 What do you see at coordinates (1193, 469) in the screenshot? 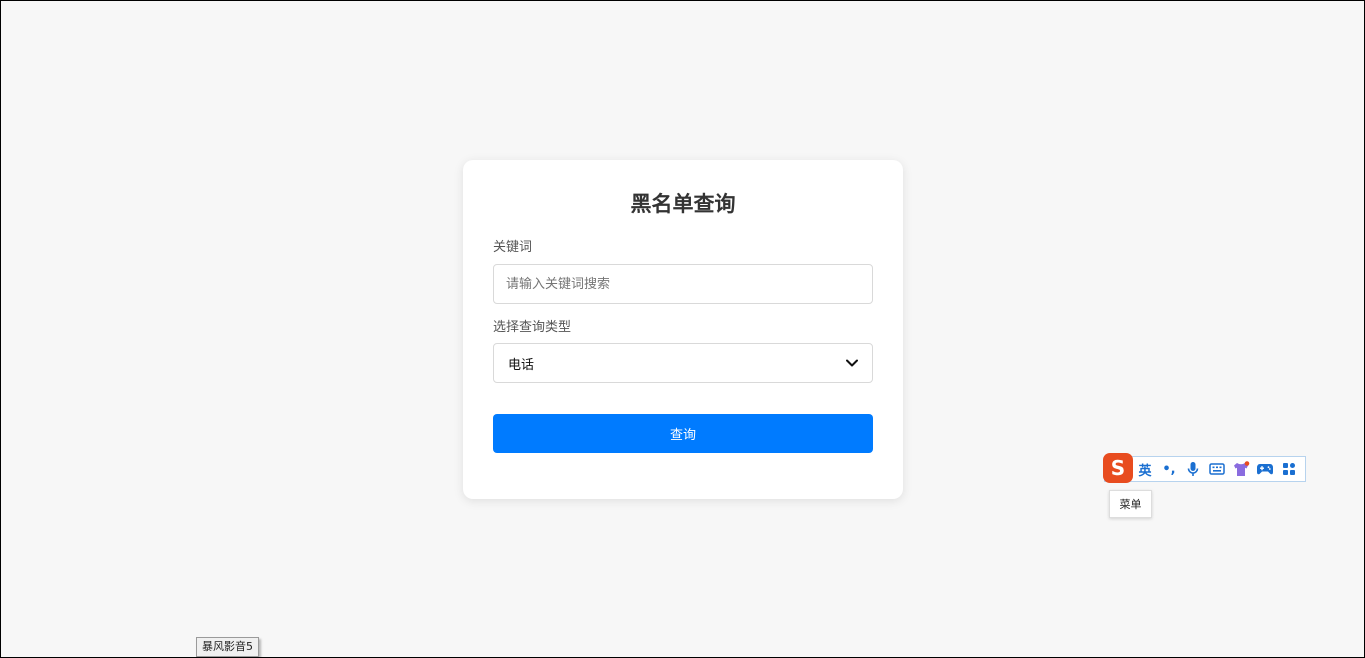
I see `microphone-icon` at bounding box center [1193, 469].